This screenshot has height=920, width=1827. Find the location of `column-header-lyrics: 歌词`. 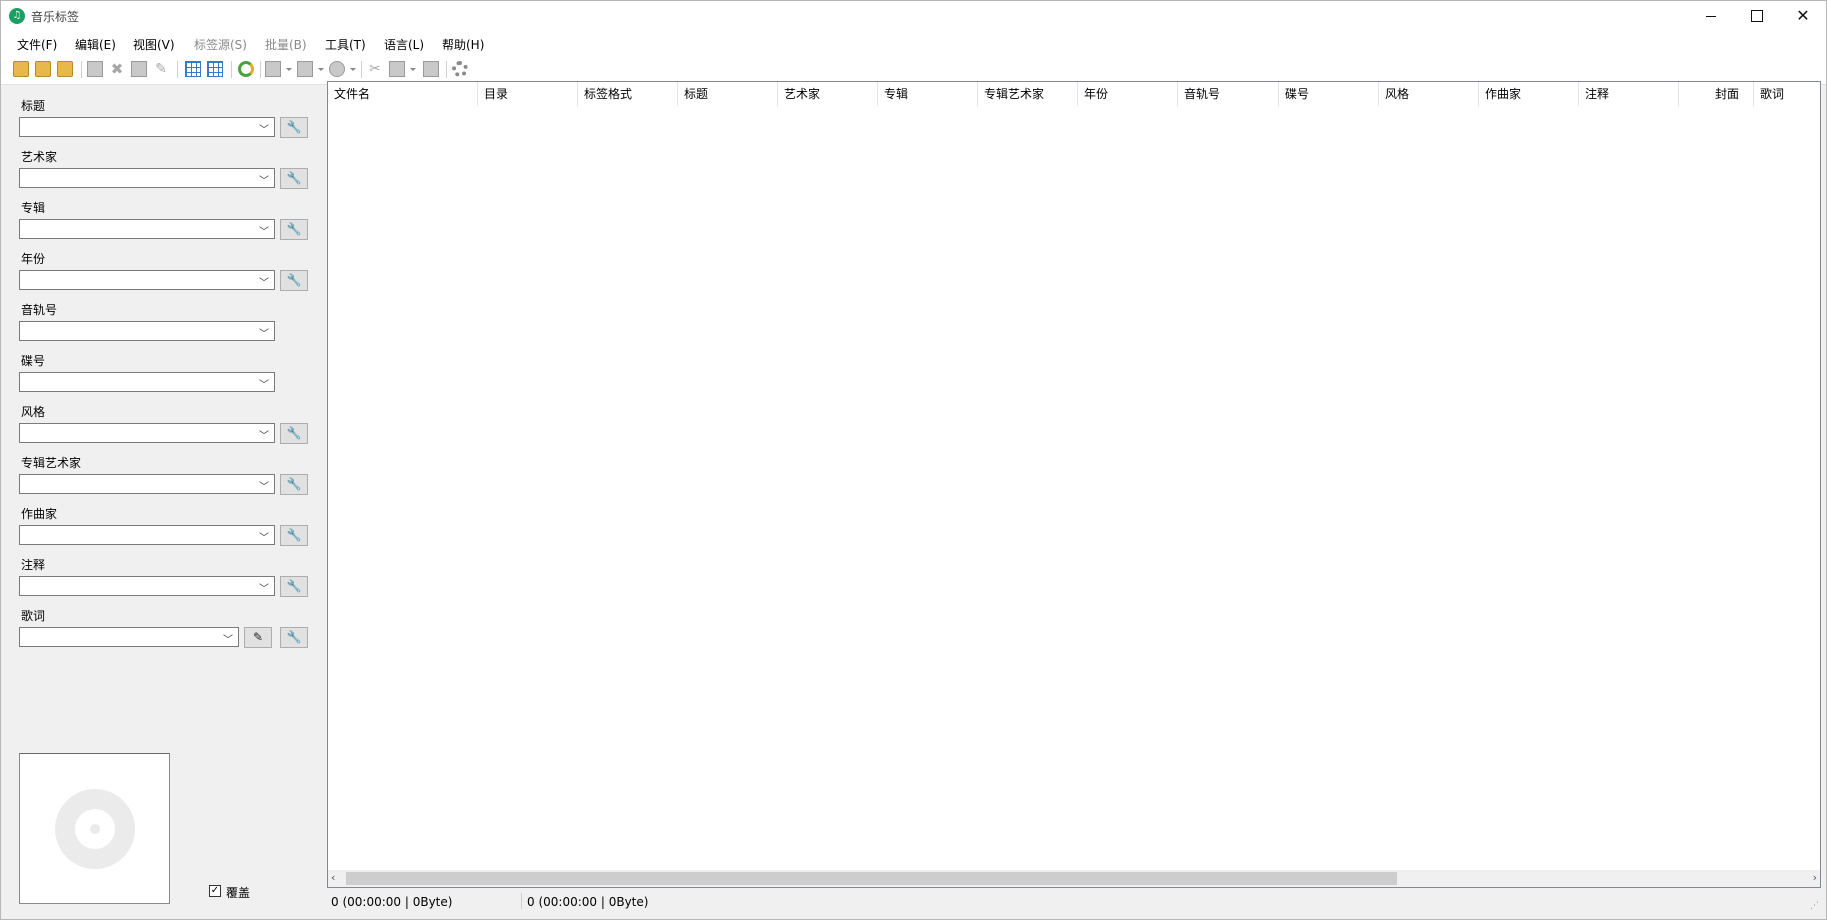

column-header-lyrics: 歌词 is located at coordinates (1787, 94).